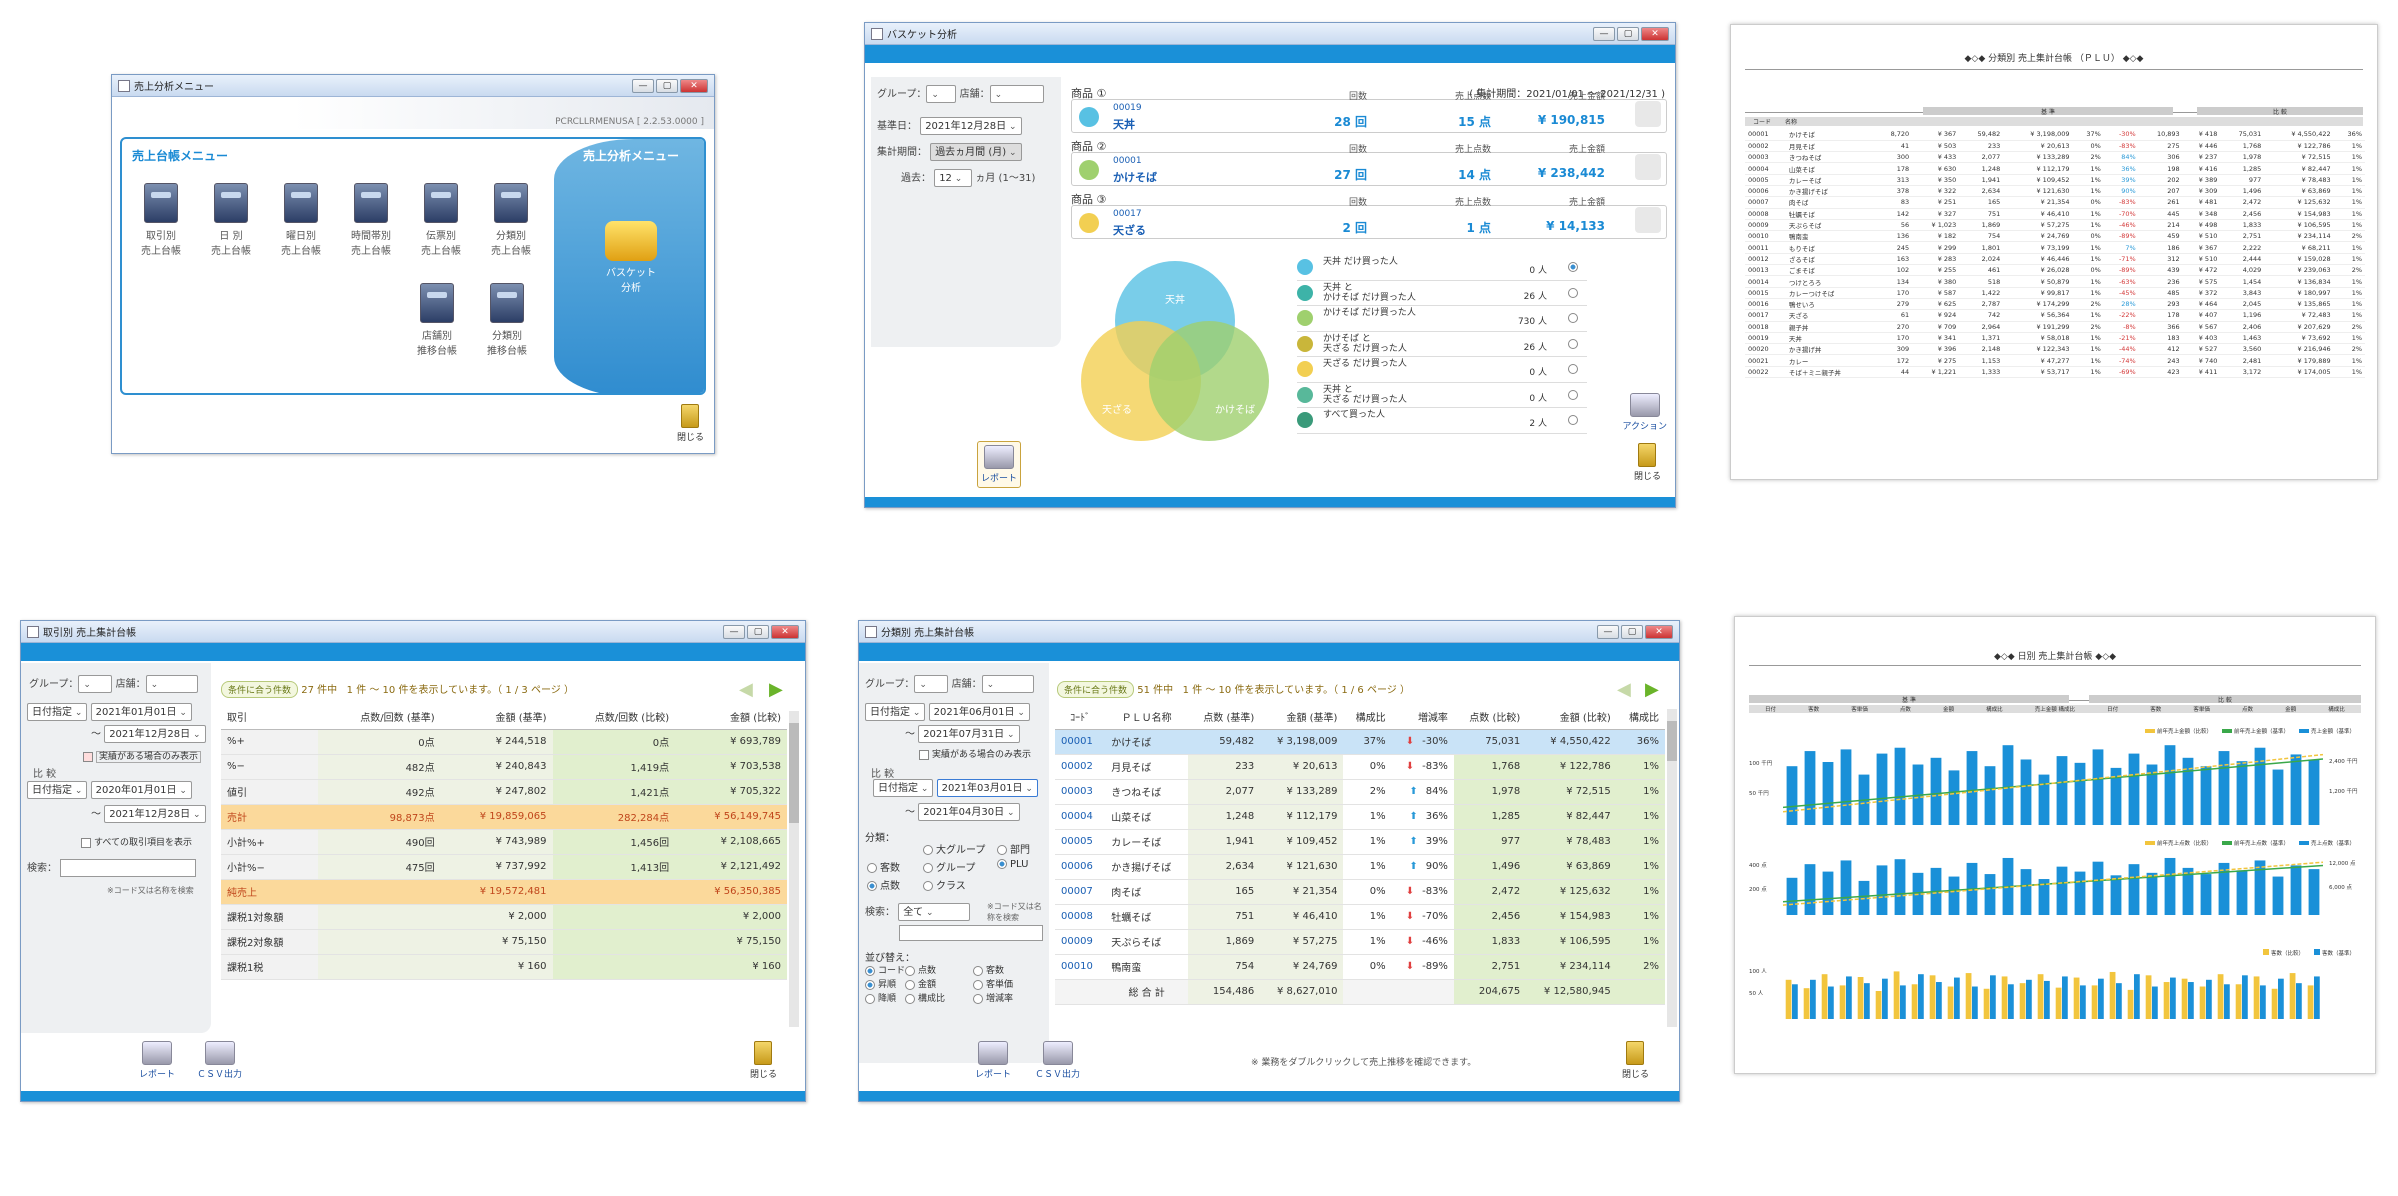 This screenshot has width=2398, height=1196. What do you see at coordinates (1647, 462) in the screenshot?
I see `basket-close-button: 閉じる` at bounding box center [1647, 462].